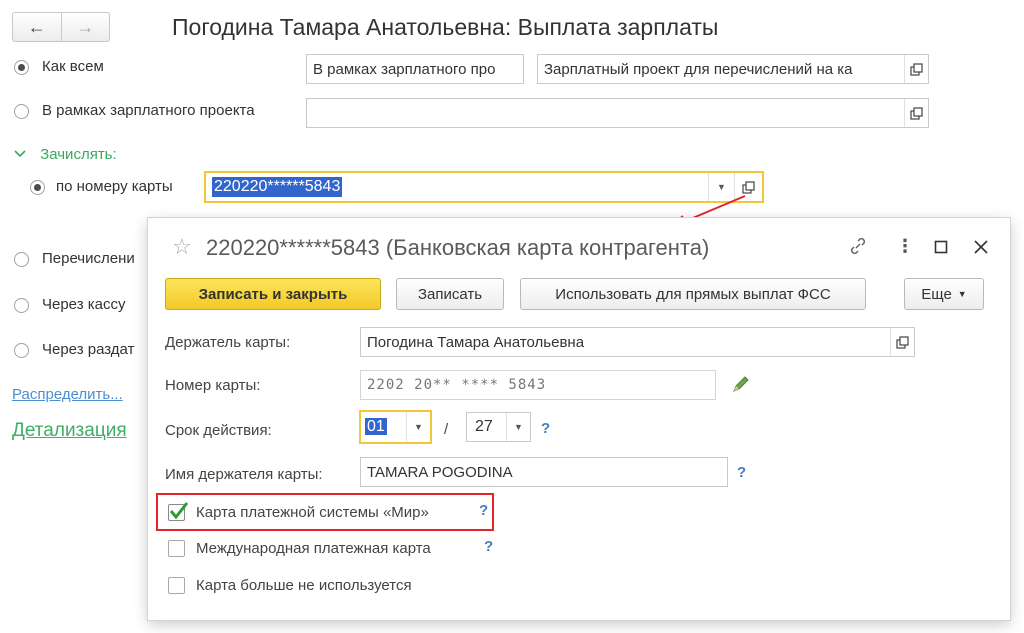 This screenshot has width=1024, height=633. What do you see at coordinates (637, 342) in the screenshot?
I see `holder-field: Погодина Тамара Анатольевна` at bounding box center [637, 342].